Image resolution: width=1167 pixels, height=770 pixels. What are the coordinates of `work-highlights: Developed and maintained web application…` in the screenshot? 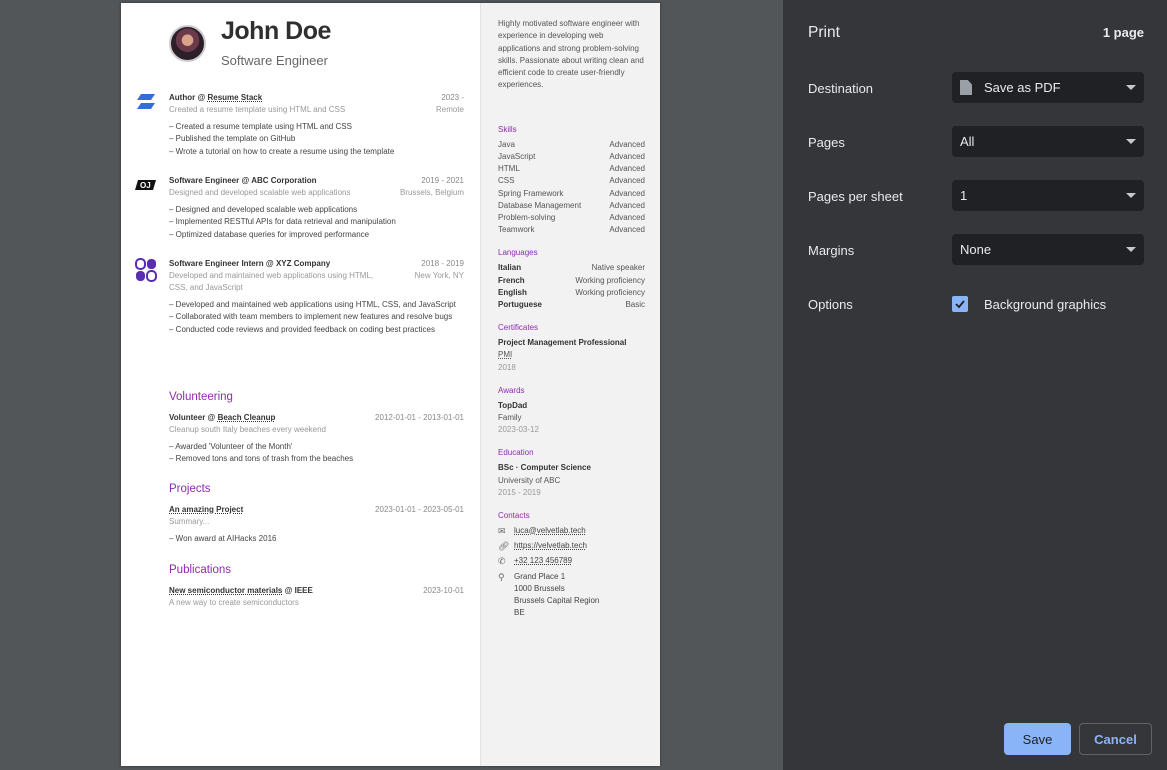 It's located at (316, 317).